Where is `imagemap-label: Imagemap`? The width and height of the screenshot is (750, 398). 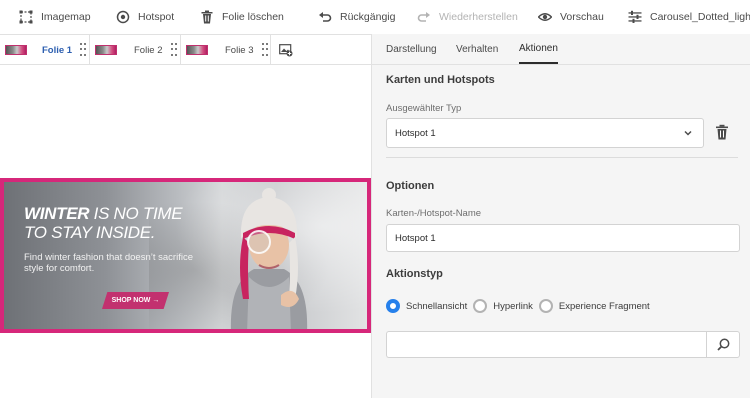 imagemap-label: Imagemap is located at coordinates (66, 17).